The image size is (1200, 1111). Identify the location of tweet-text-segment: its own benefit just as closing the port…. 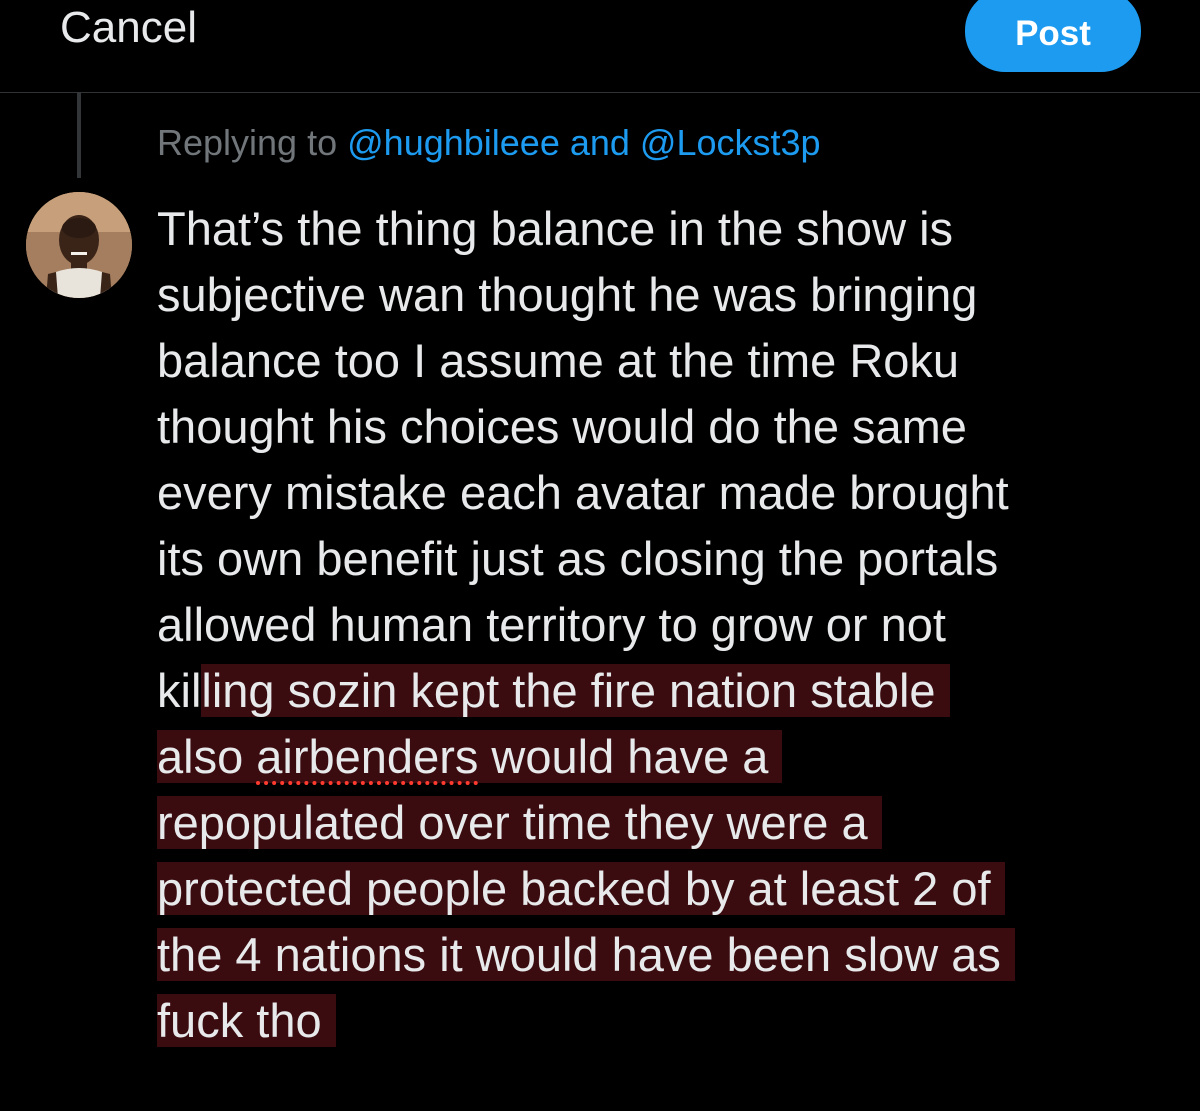
(578, 558).